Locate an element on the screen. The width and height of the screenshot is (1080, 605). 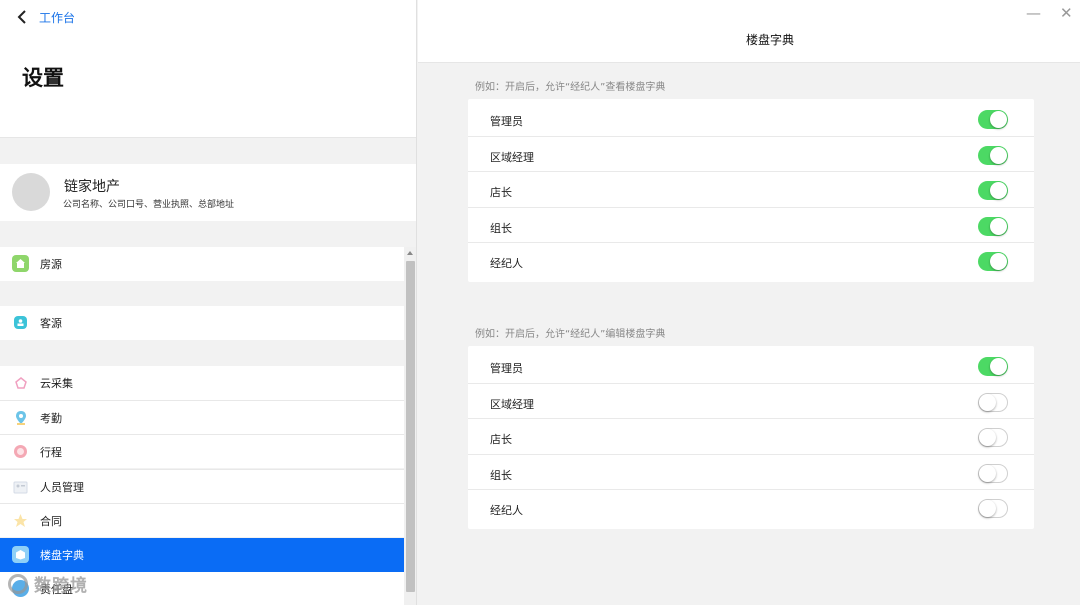
edit-section-label: 例如：开启后，允许“经纪人”编辑楼盘字典 is located at coordinates (570, 334).